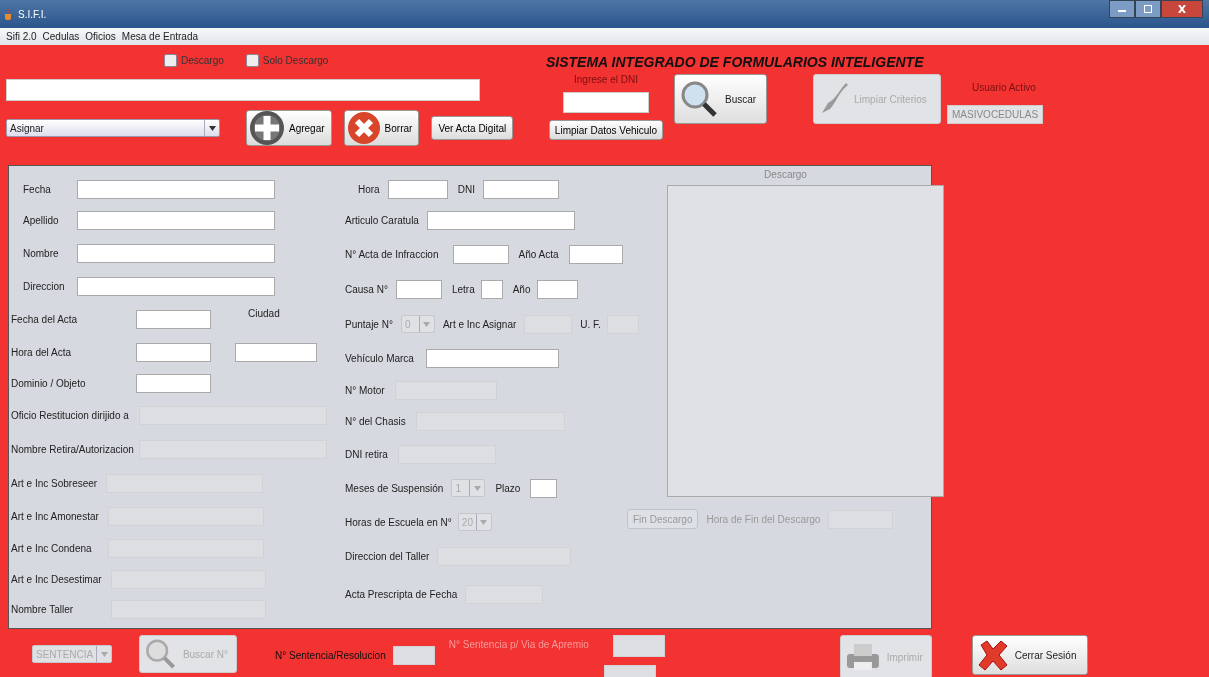  I want to click on field-label: Hora de Fin del Descargo, so click(763, 519).